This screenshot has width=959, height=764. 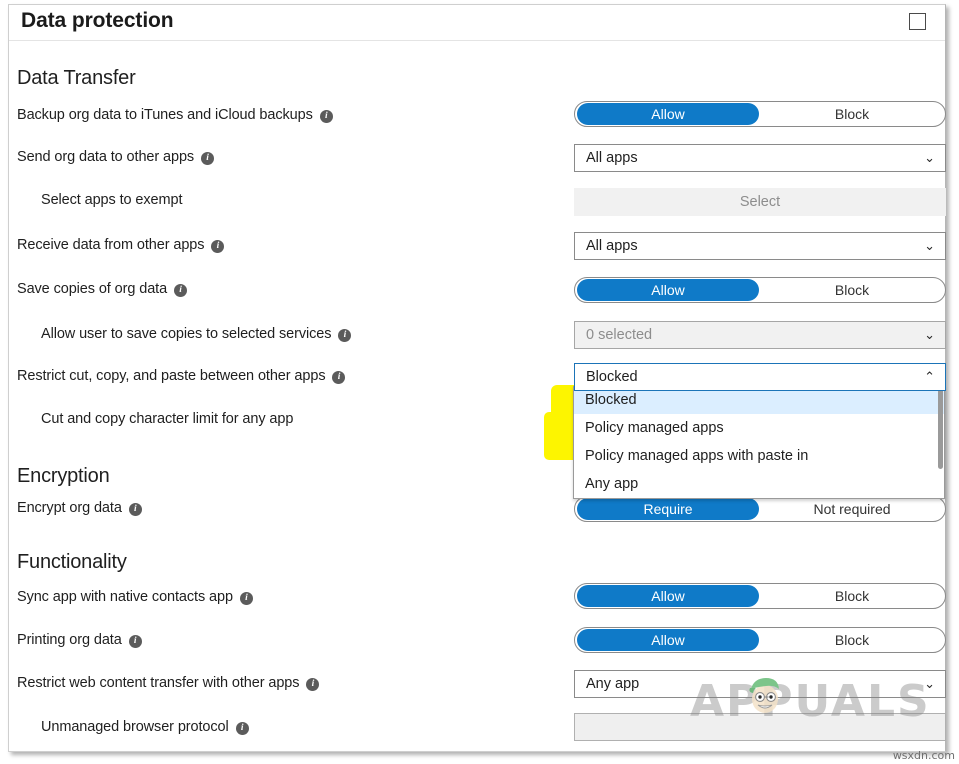 I want to click on panel-header: Data protection, so click(x=477, y=23).